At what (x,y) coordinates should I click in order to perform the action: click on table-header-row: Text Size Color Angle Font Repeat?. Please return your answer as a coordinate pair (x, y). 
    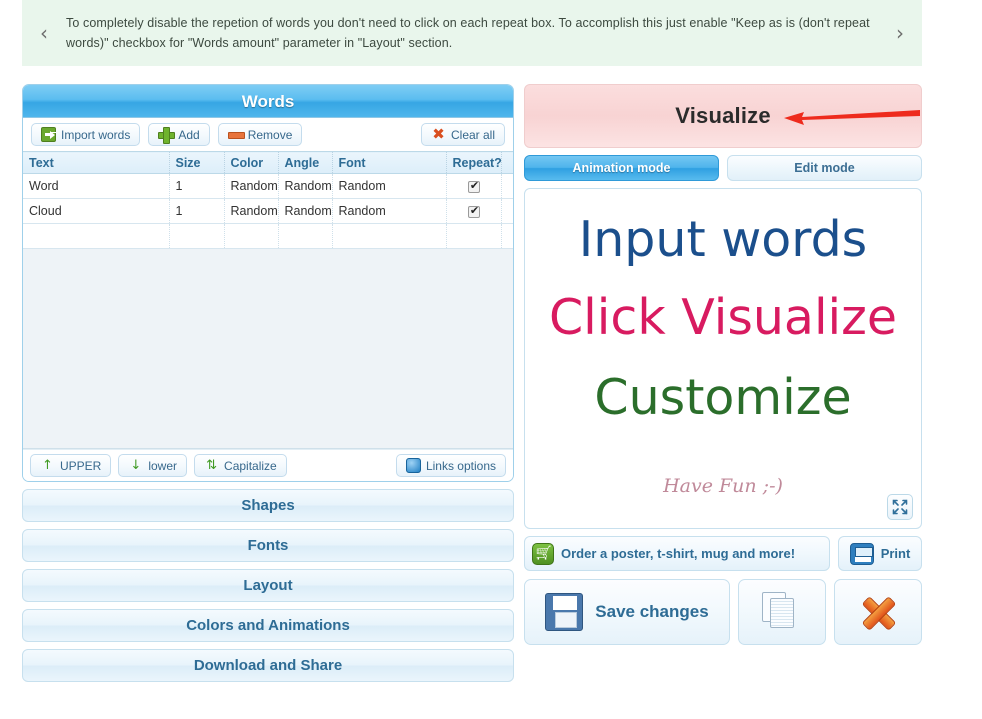
    Looking at the image, I should click on (268, 162).